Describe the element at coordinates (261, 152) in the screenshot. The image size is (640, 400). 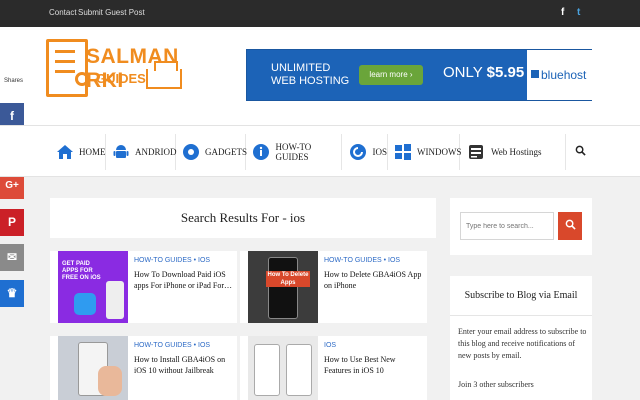
I see `info-icon` at that location.